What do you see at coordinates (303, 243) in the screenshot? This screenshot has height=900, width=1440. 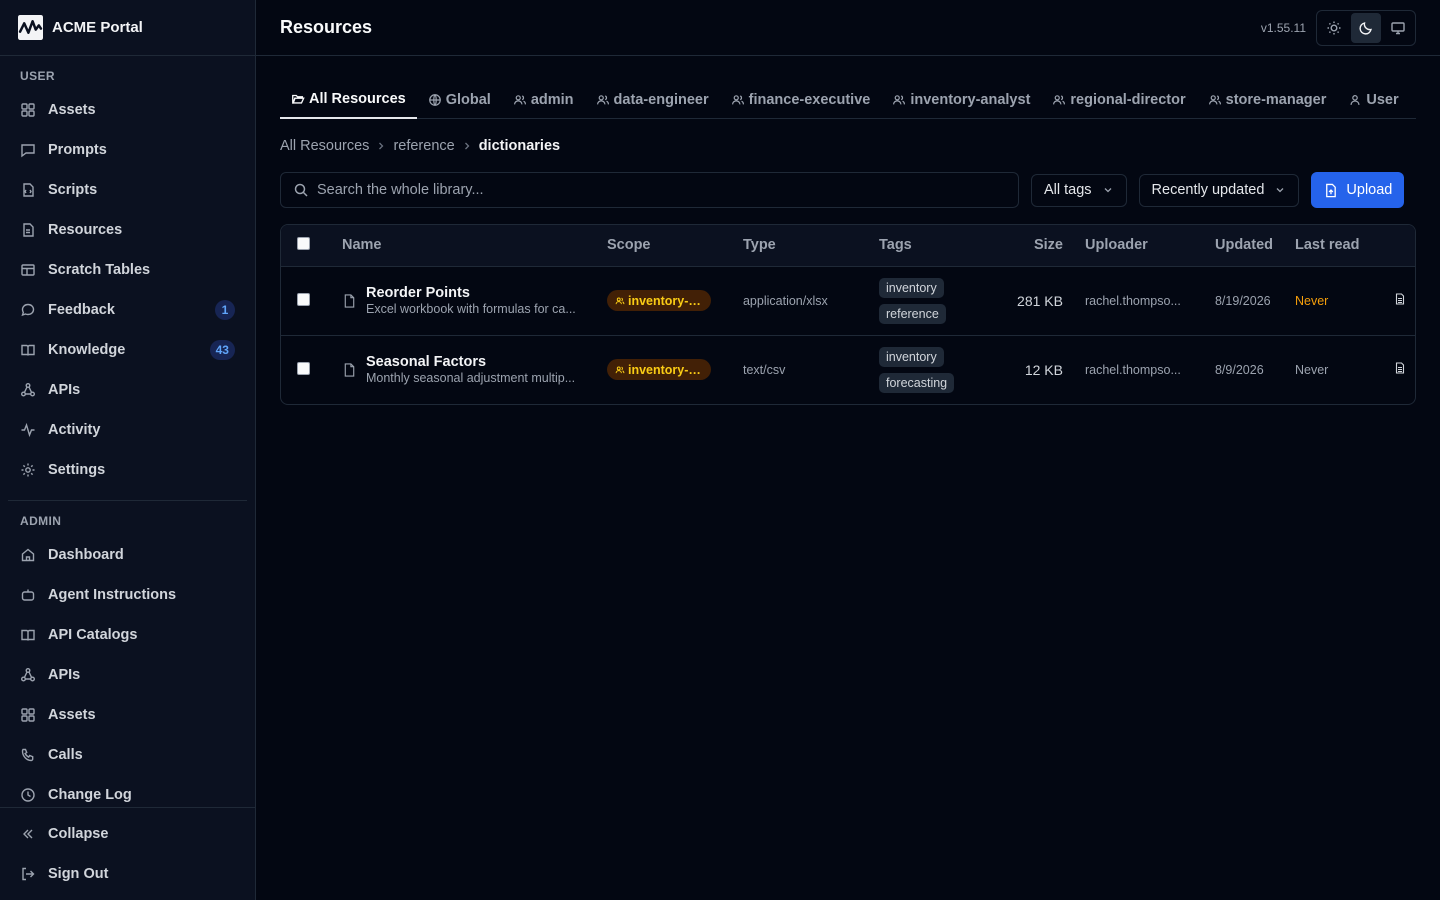 I see `select-all-checkbox` at bounding box center [303, 243].